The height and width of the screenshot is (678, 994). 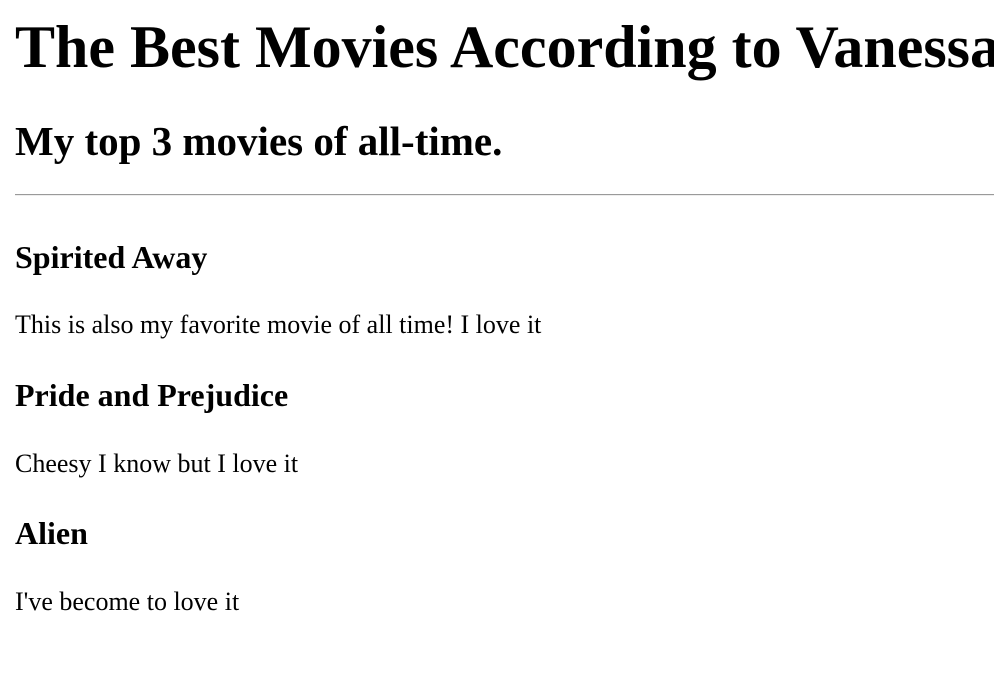 What do you see at coordinates (504, 195) in the screenshot?
I see `divider` at bounding box center [504, 195].